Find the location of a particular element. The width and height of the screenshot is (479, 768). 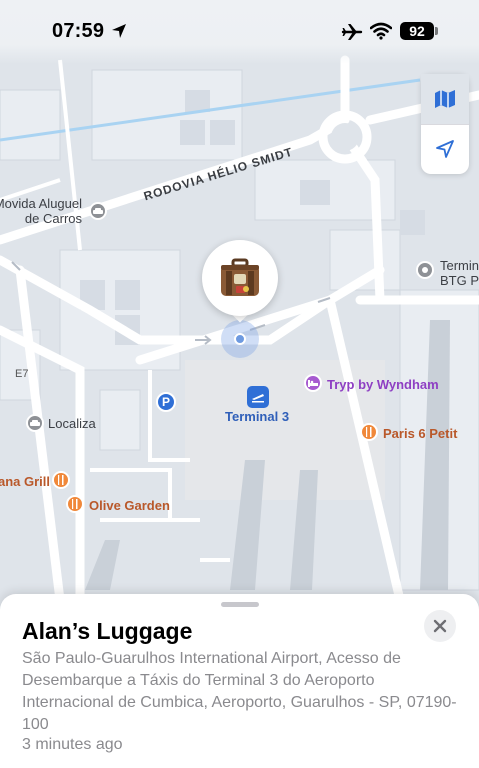

poi-label-terminal3: Terminal 3 is located at coordinates (257, 416).